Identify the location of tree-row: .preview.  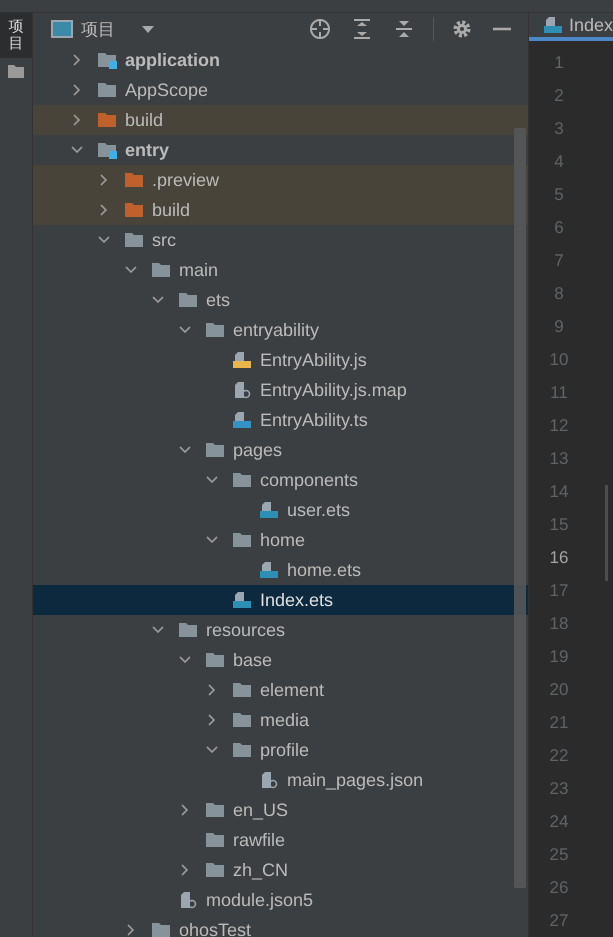
(280, 180).